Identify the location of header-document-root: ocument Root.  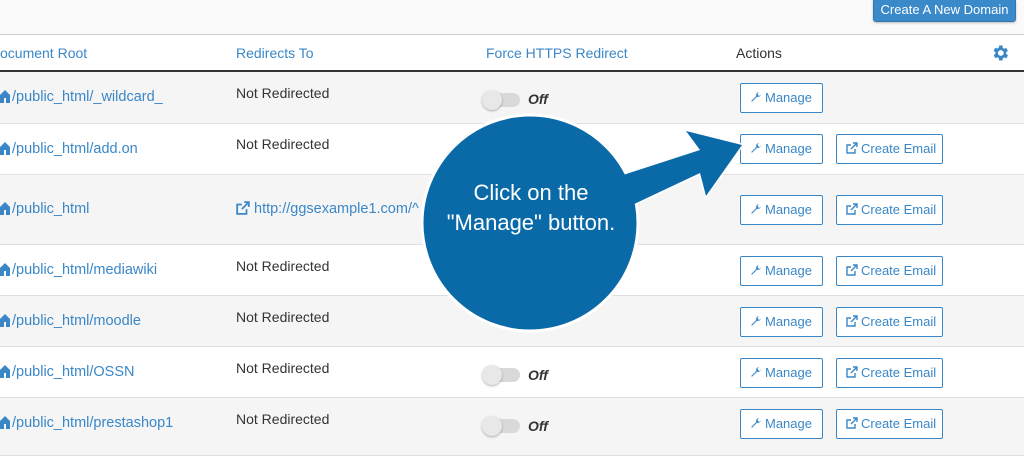
(43, 53).